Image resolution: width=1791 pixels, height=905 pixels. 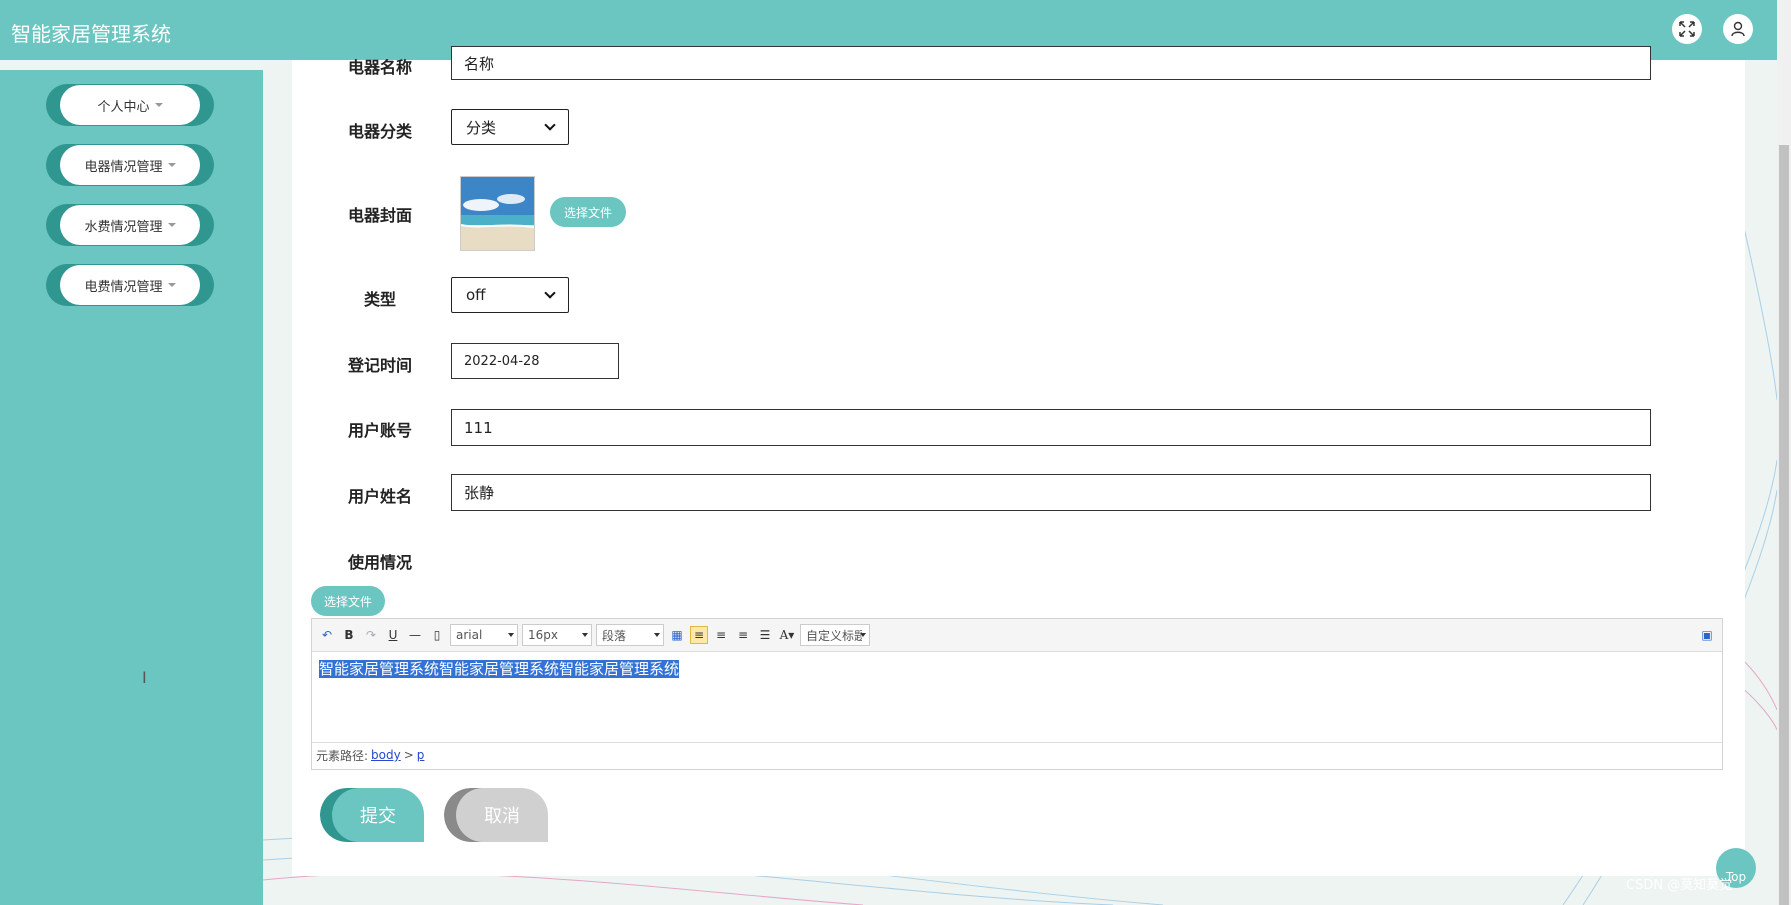 I want to click on document-icon: ▯, so click(x=437, y=635).